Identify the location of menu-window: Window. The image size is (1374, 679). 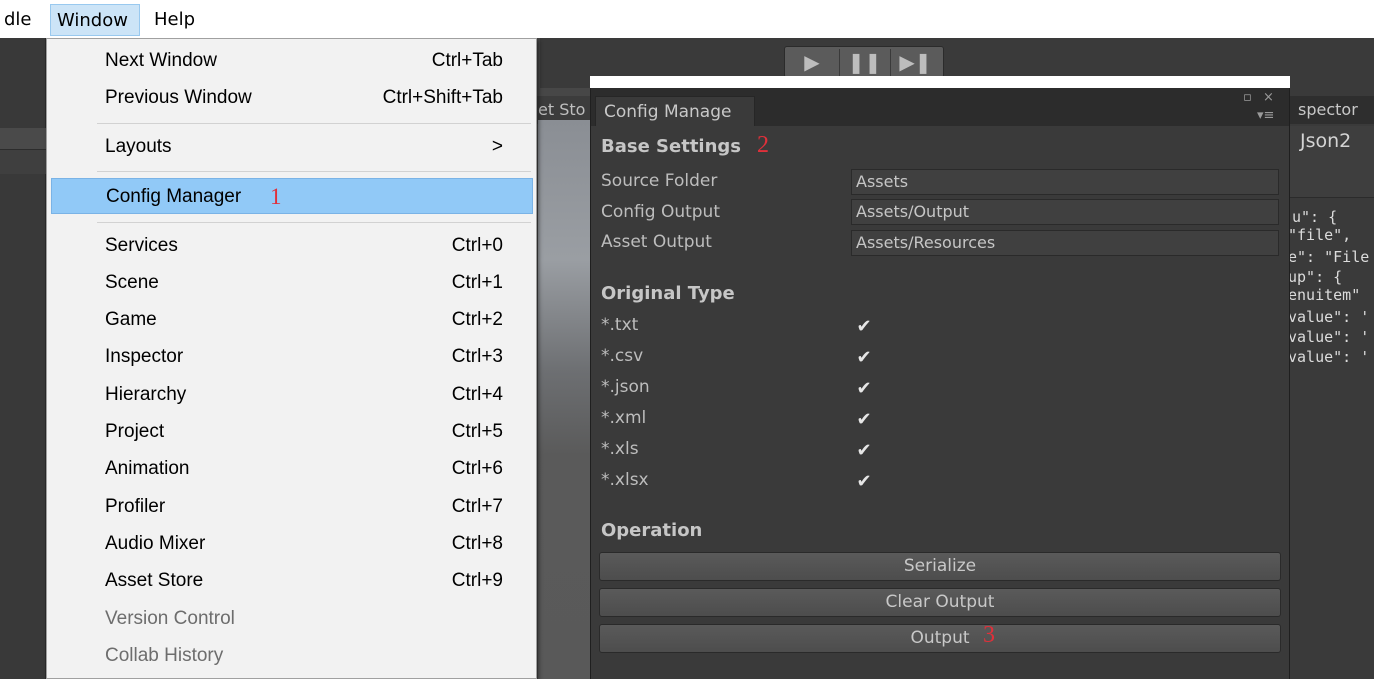
(95, 20).